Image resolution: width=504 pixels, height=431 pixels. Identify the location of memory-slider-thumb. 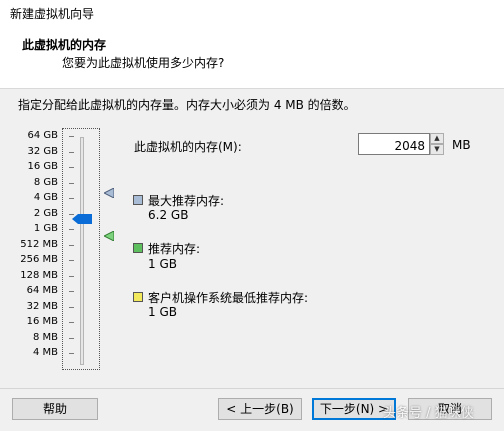
(82, 219).